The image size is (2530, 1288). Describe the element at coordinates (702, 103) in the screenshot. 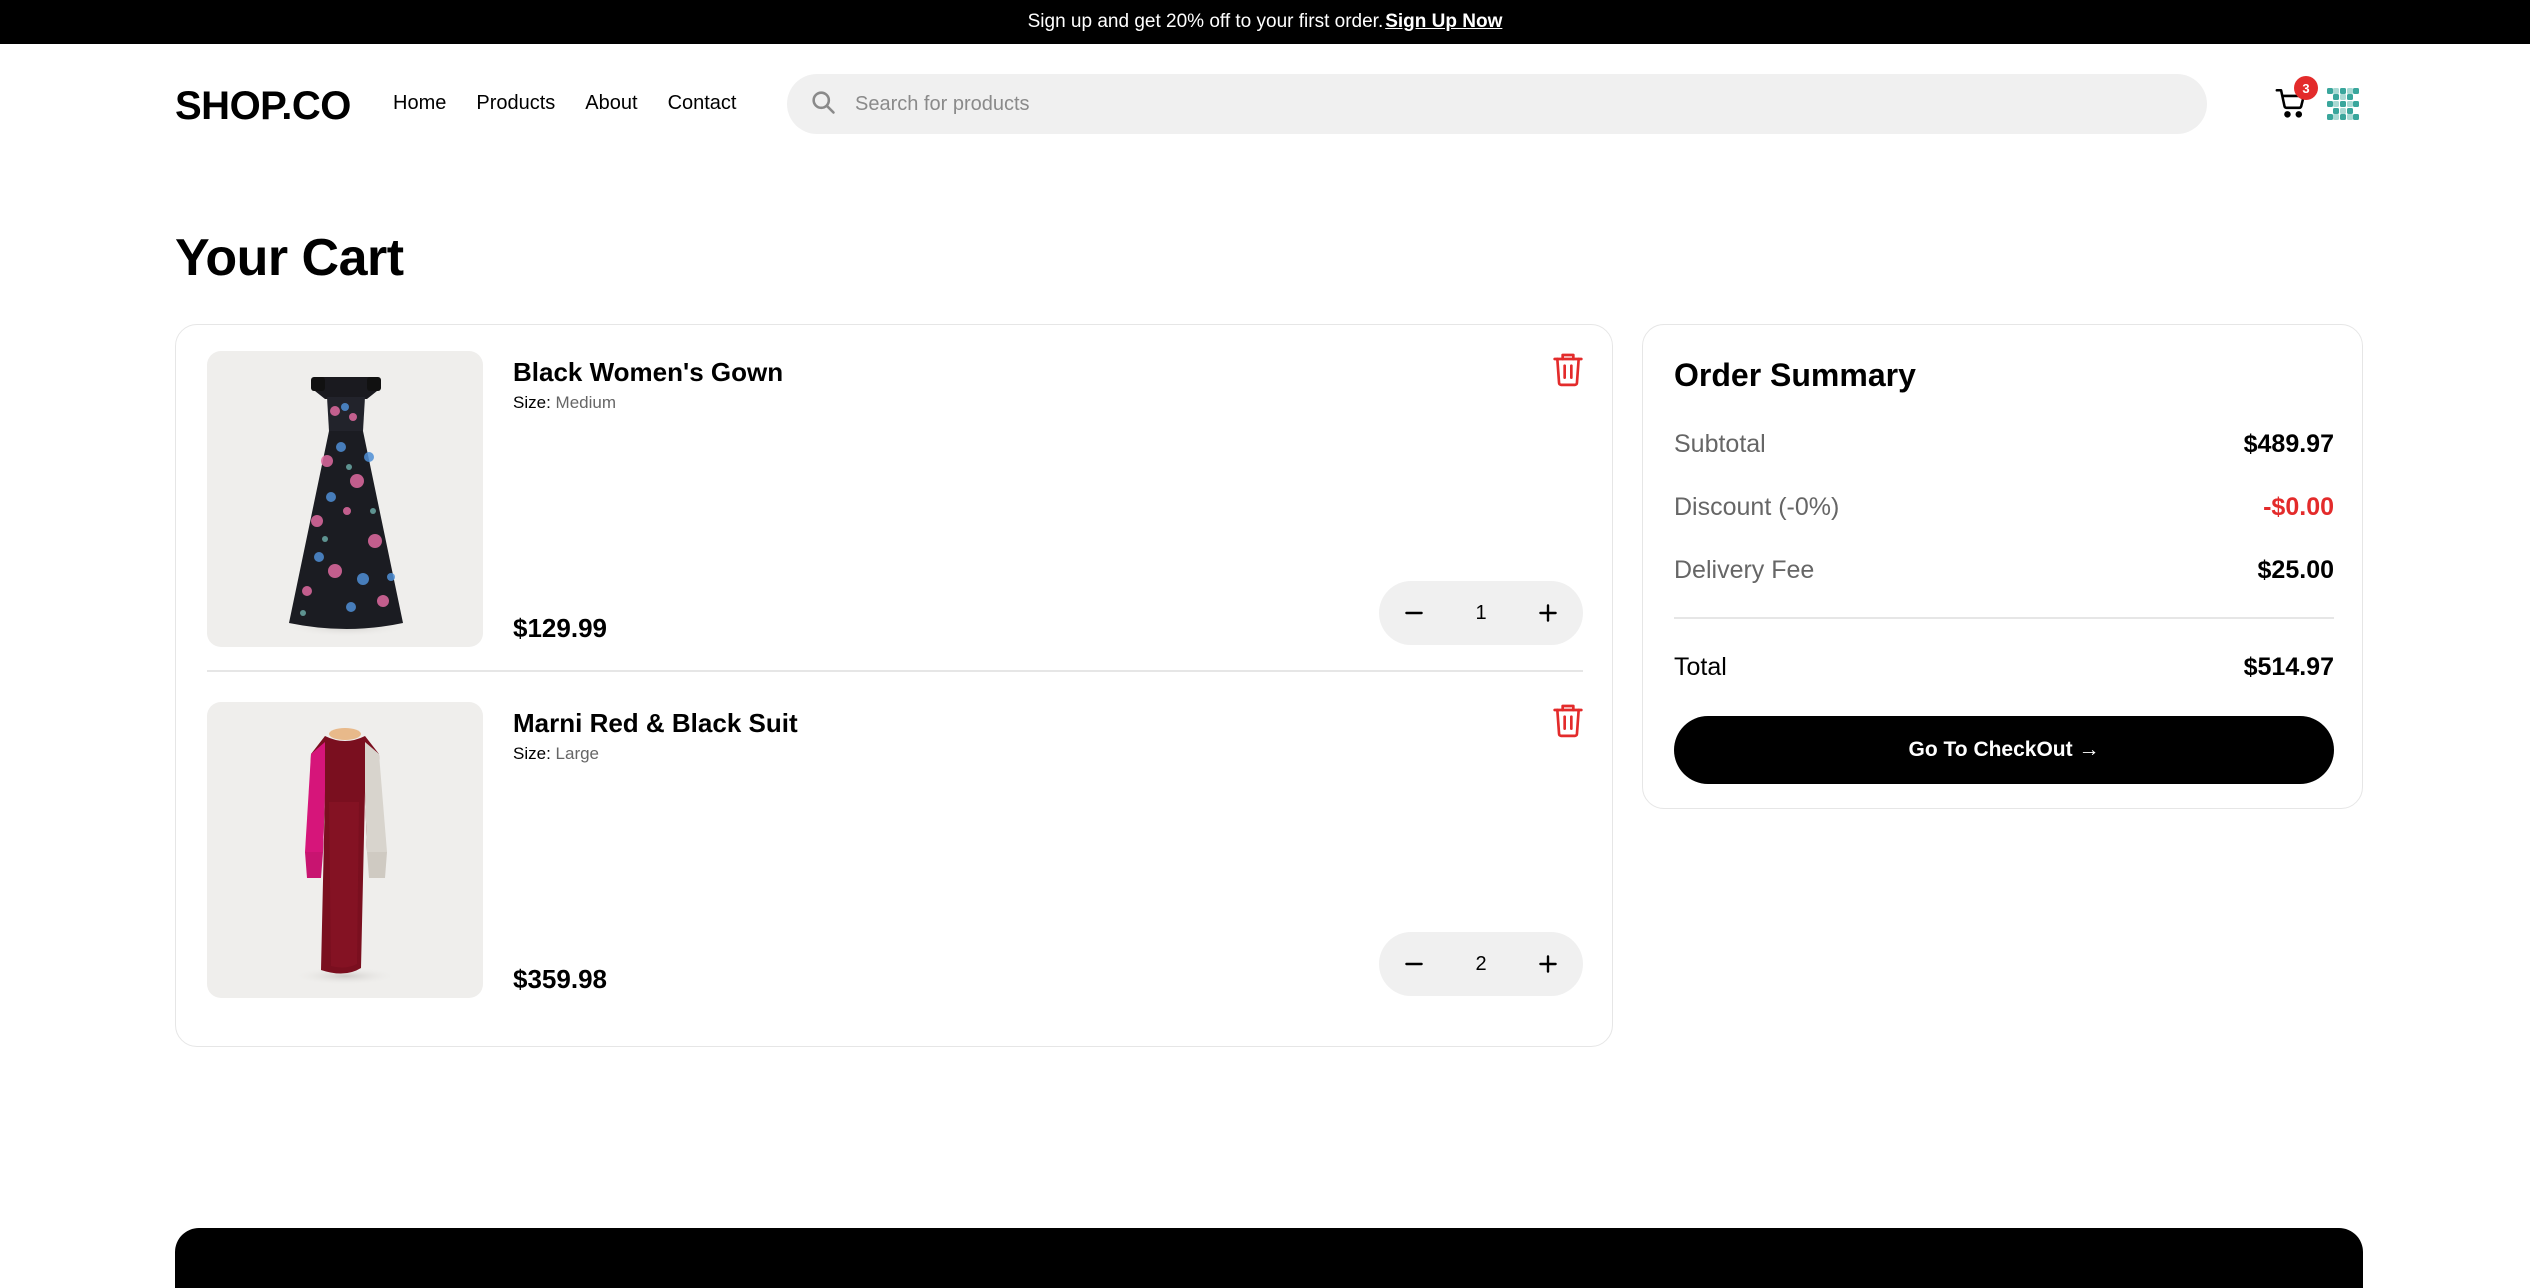

I see `nav-contact: Contact` at that location.